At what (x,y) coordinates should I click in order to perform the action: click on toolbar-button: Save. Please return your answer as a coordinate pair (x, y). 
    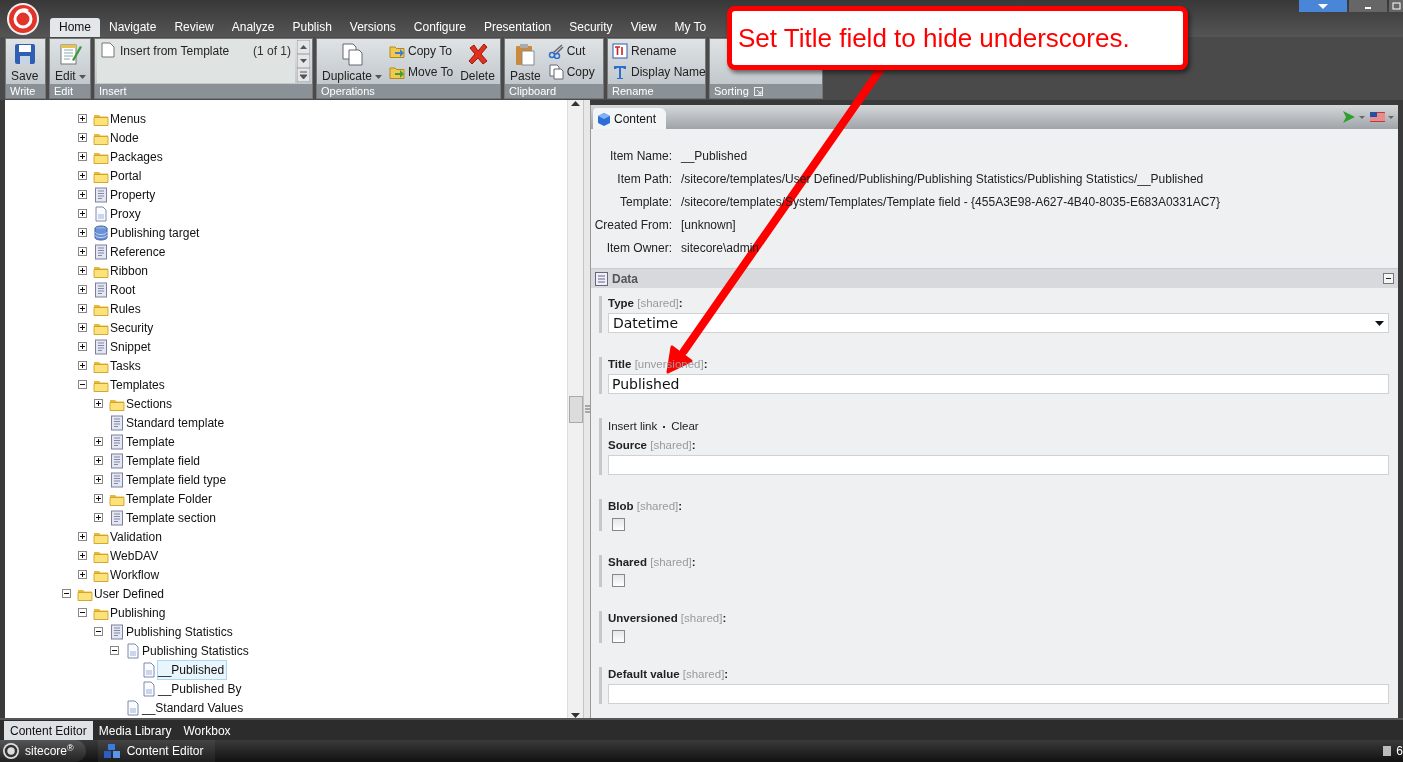
    Looking at the image, I should click on (25, 61).